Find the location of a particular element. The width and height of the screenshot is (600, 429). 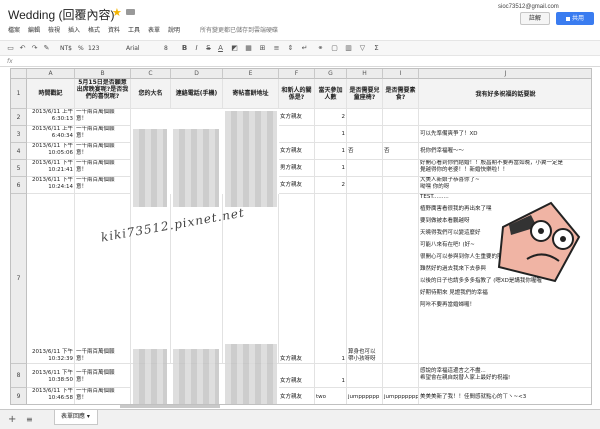

row-header: 4 is located at coordinates (19, 151).